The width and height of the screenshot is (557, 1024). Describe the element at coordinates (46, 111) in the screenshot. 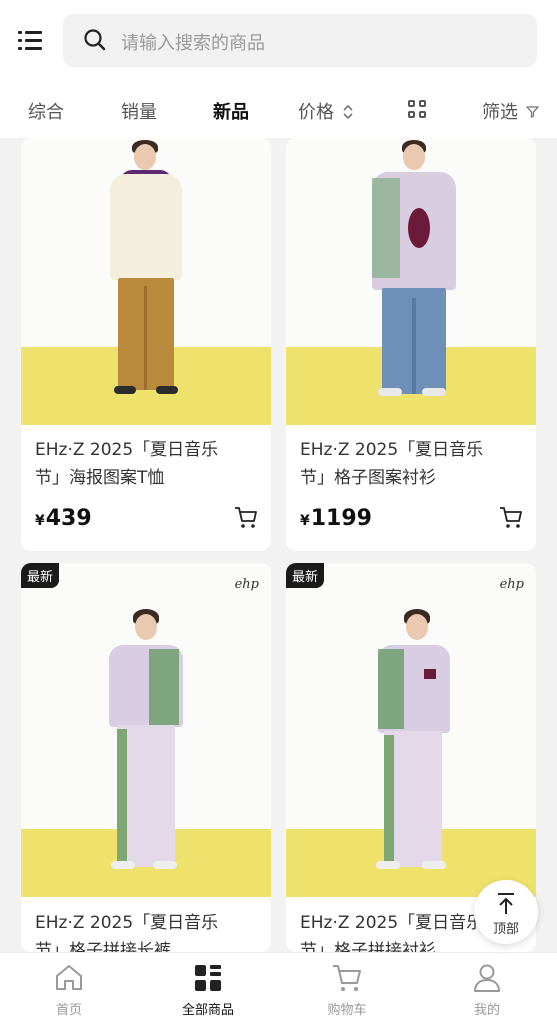

I see `tab-comprehensive: 综合` at that location.